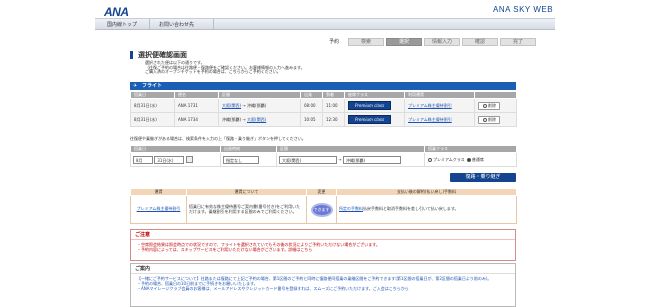 Image resolution: width=650 pixels, height=307 pixels. I want to click on step-confirm: 確認, so click(480, 42).